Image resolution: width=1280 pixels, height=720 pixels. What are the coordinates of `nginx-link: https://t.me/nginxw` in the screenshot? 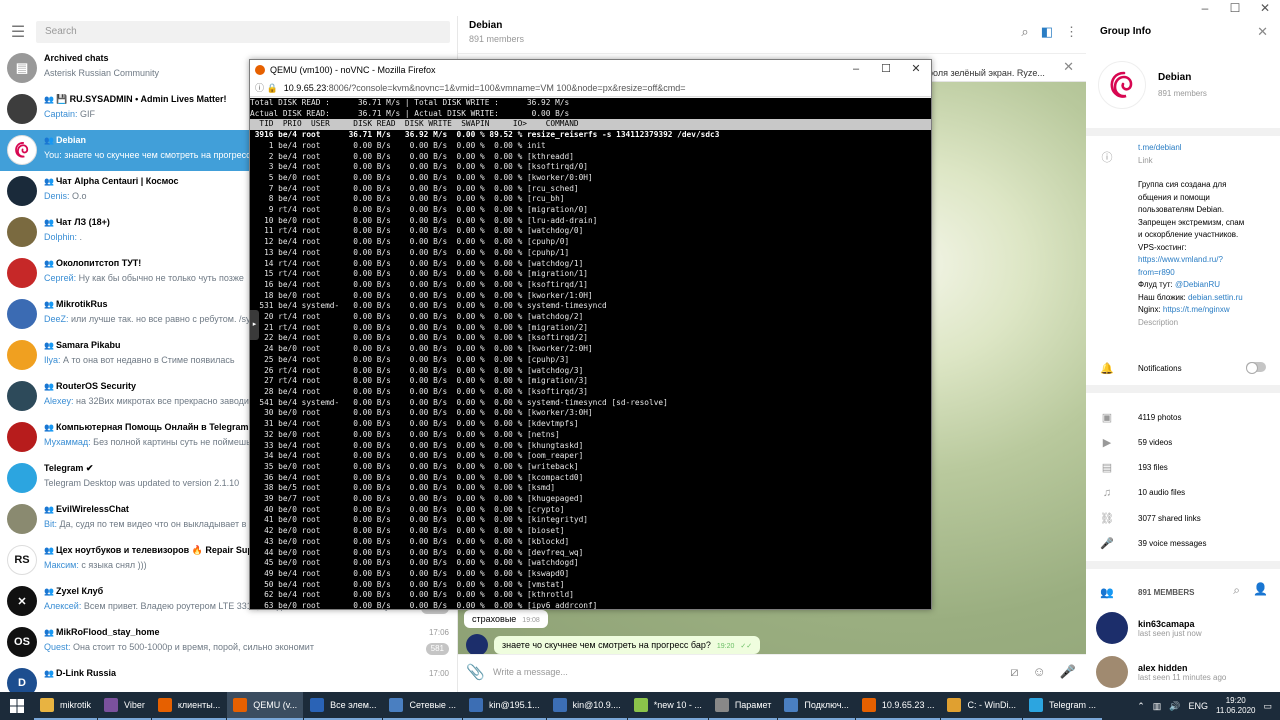 It's located at (1196, 309).